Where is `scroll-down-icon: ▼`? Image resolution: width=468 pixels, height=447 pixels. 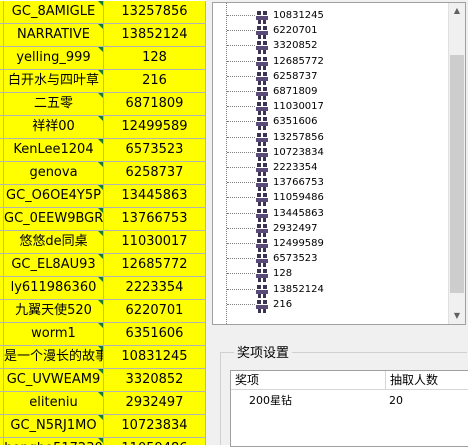 scroll-down-icon: ▼ is located at coordinates (457, 316).